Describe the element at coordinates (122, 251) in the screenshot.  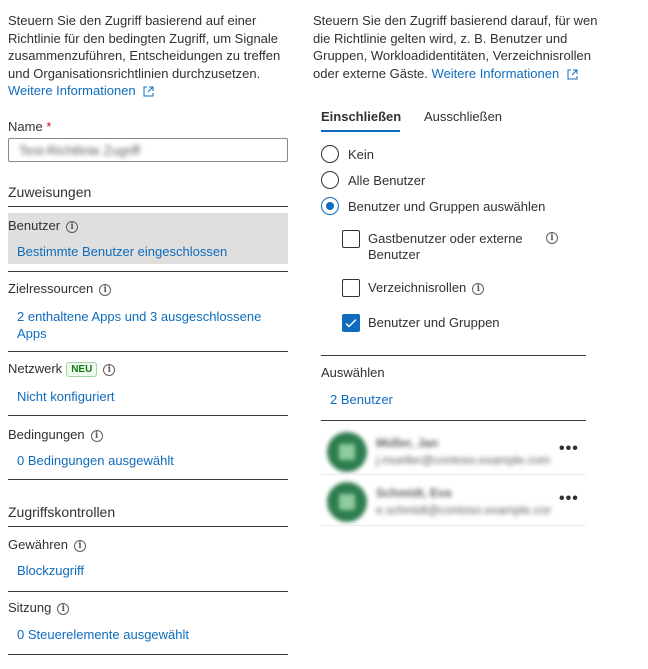
I see `users-value-link: Bestimmte Benutzer eingeschlossen` at that location.